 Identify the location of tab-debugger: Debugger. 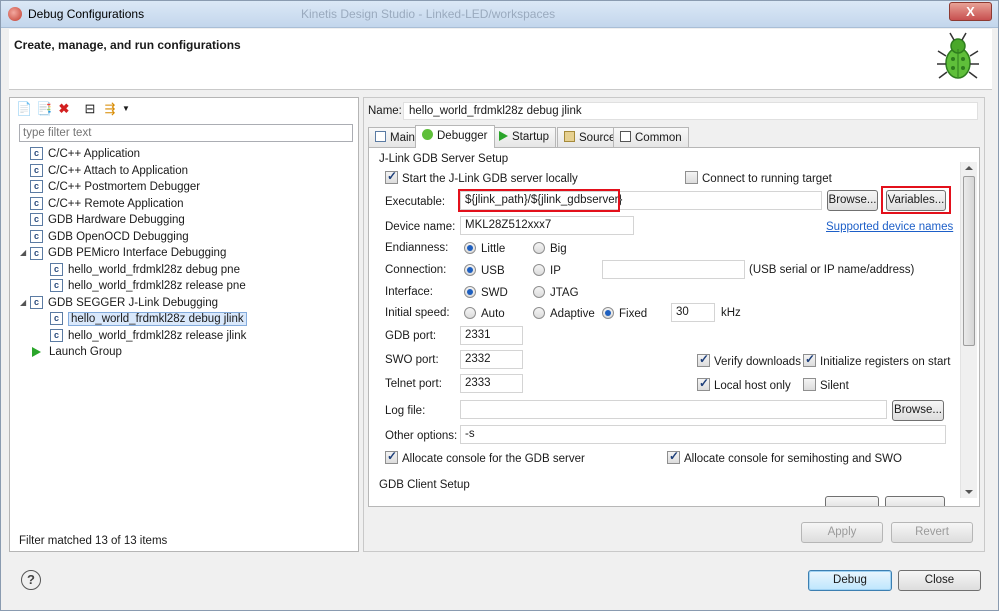
(455, 136).